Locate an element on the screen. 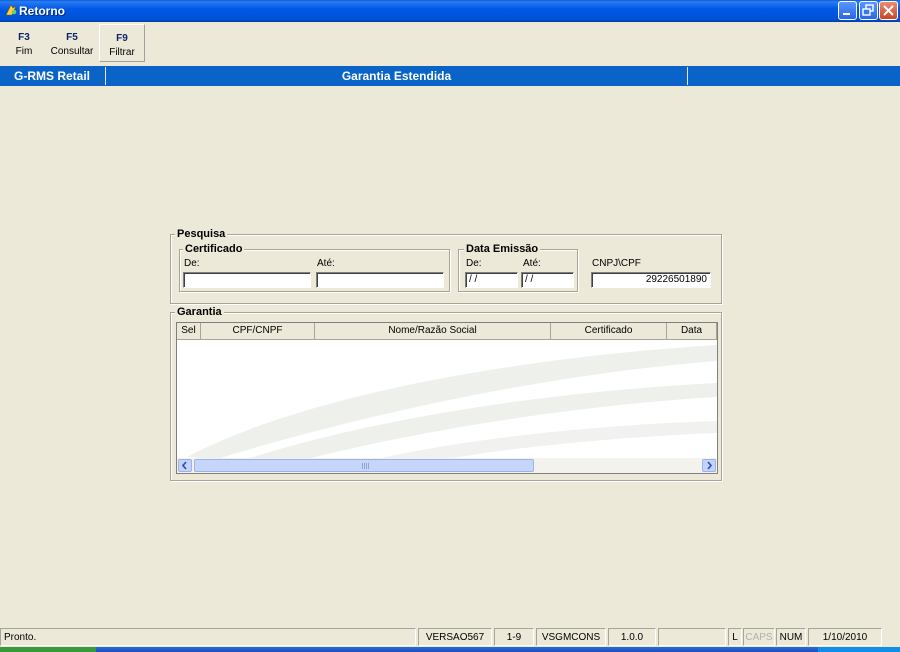  toolbar-button-filtrar: F9 Filtrar is located at coordinates (122, 43).